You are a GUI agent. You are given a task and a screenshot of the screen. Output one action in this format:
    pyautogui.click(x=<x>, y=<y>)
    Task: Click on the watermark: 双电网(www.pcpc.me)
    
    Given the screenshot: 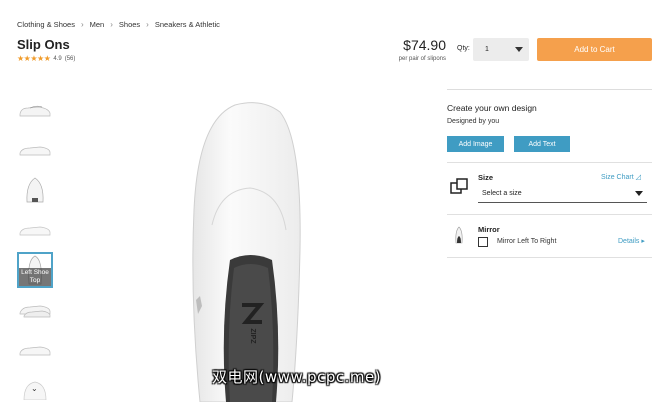 What is the action you would take?
    pyautogui.click(x=297, y=377)
    